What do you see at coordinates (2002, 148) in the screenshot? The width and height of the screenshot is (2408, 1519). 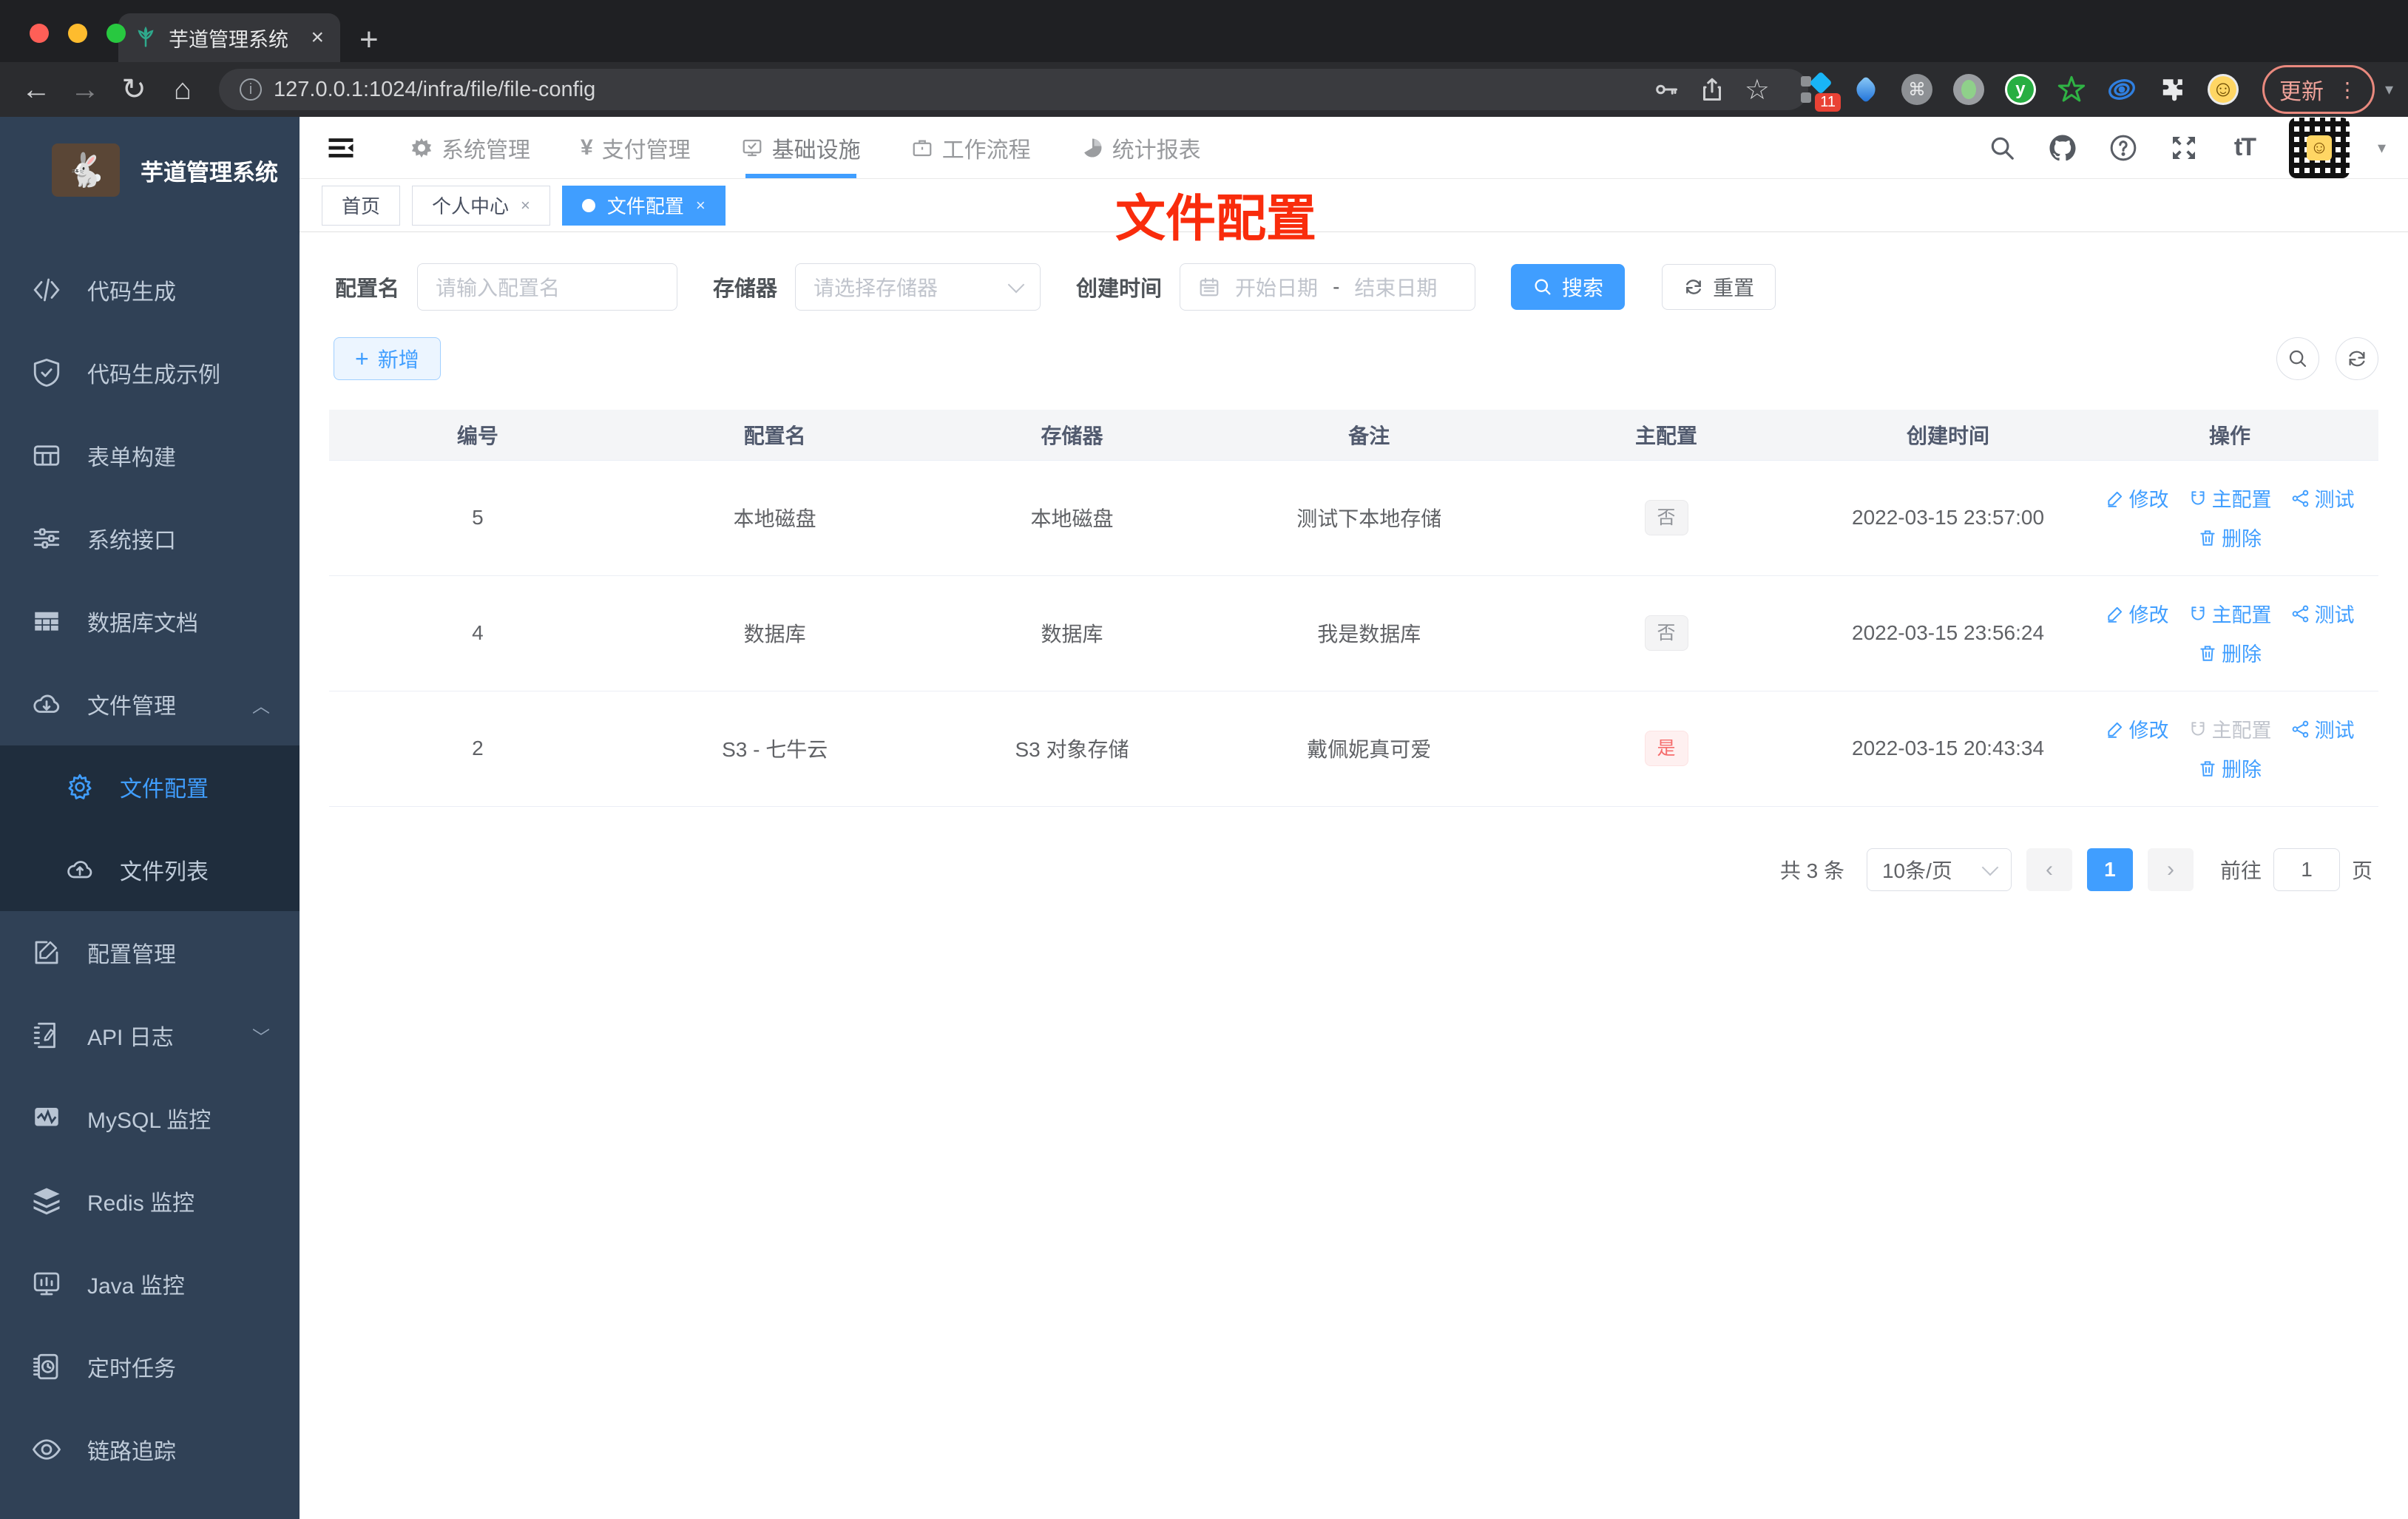 I see `search-icon` at bounding box center [2002, 148].